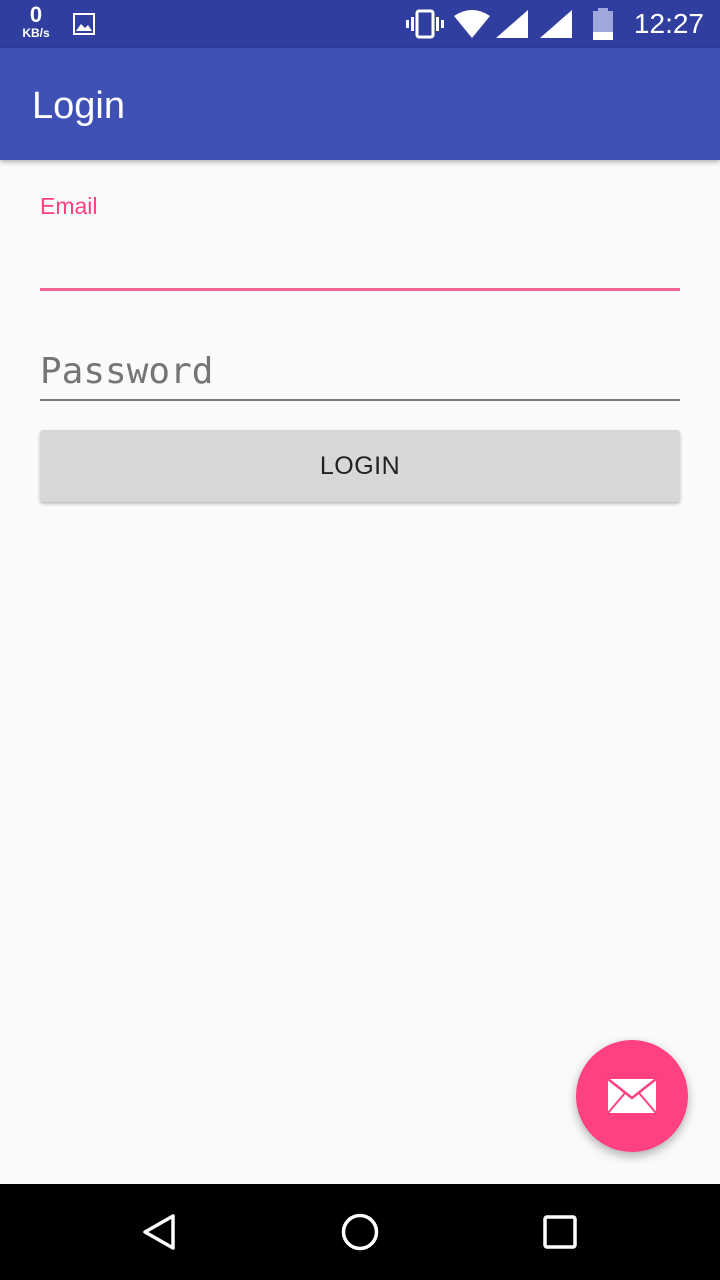 The width and height of the screenshot is (720, 1280). What do you see at coordinates (360, 371) in the screenshot?
I see `password-field` at bounding box center [360, 371].